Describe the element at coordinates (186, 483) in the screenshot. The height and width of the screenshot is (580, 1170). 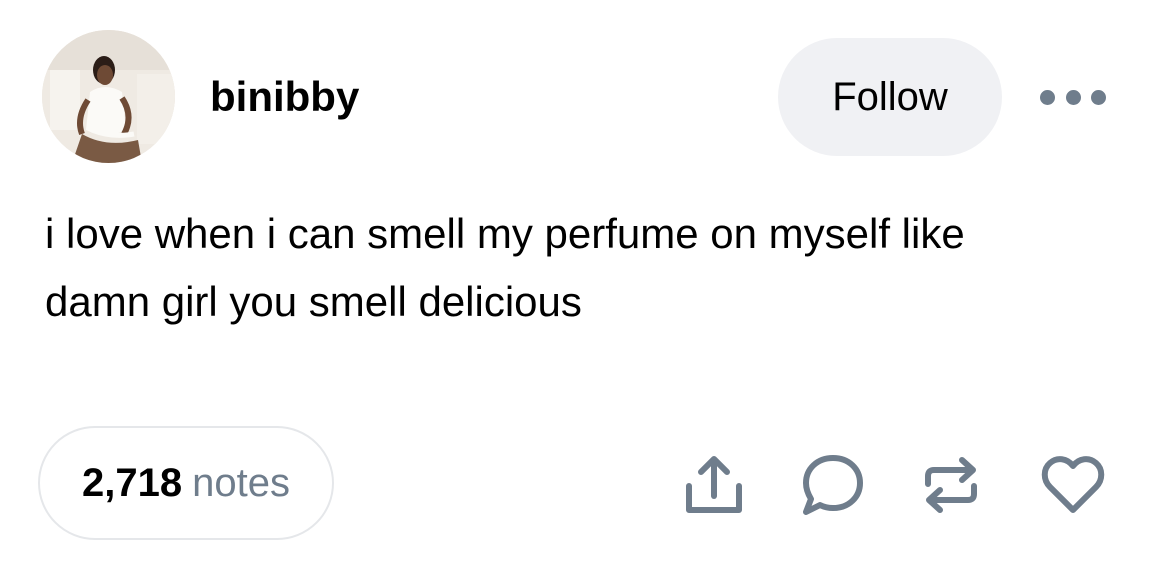
I see `notes-button: 2,718 notes` at that location.